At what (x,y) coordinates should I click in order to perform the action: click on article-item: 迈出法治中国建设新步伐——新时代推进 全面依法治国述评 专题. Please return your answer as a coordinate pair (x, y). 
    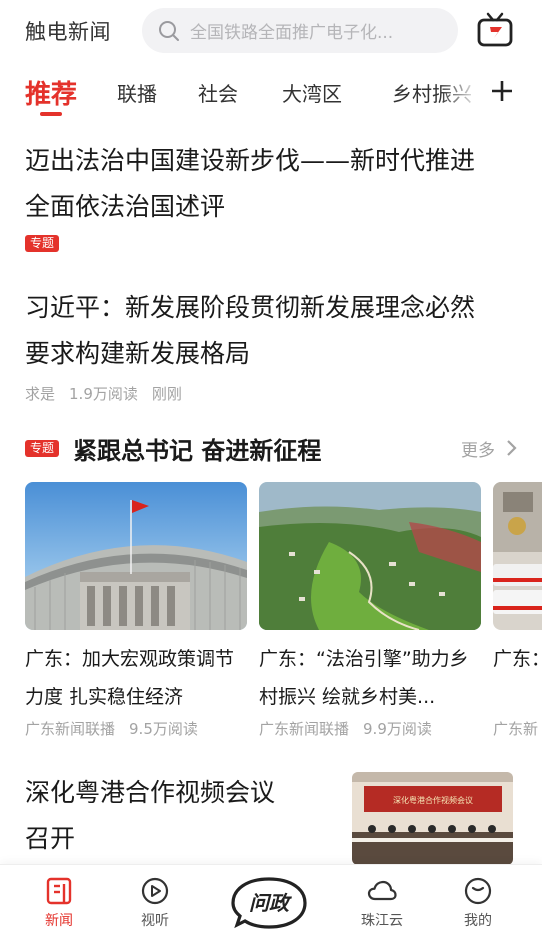
    Looking at the image, I should click on (271, 195).